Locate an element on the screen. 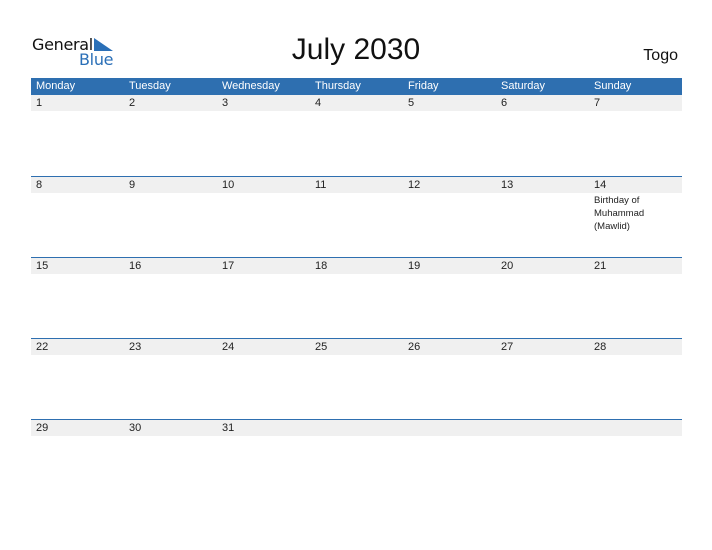  day-number: 1 is located at coordinates (39, 103).